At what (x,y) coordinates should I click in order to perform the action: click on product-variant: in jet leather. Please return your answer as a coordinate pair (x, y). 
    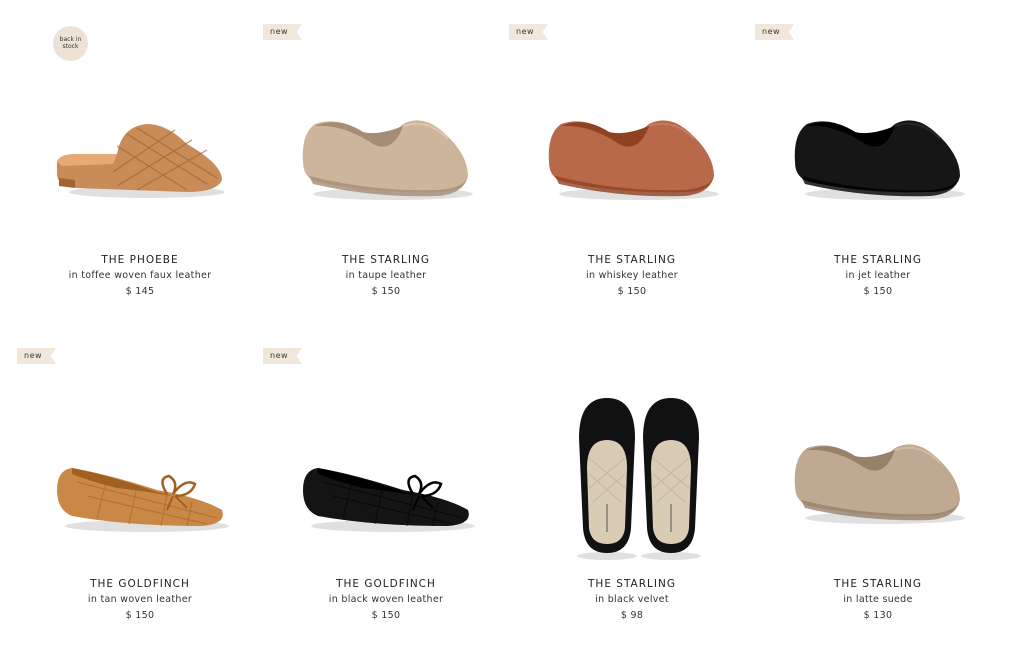
    Looking at the image, I should click on (878, 275).